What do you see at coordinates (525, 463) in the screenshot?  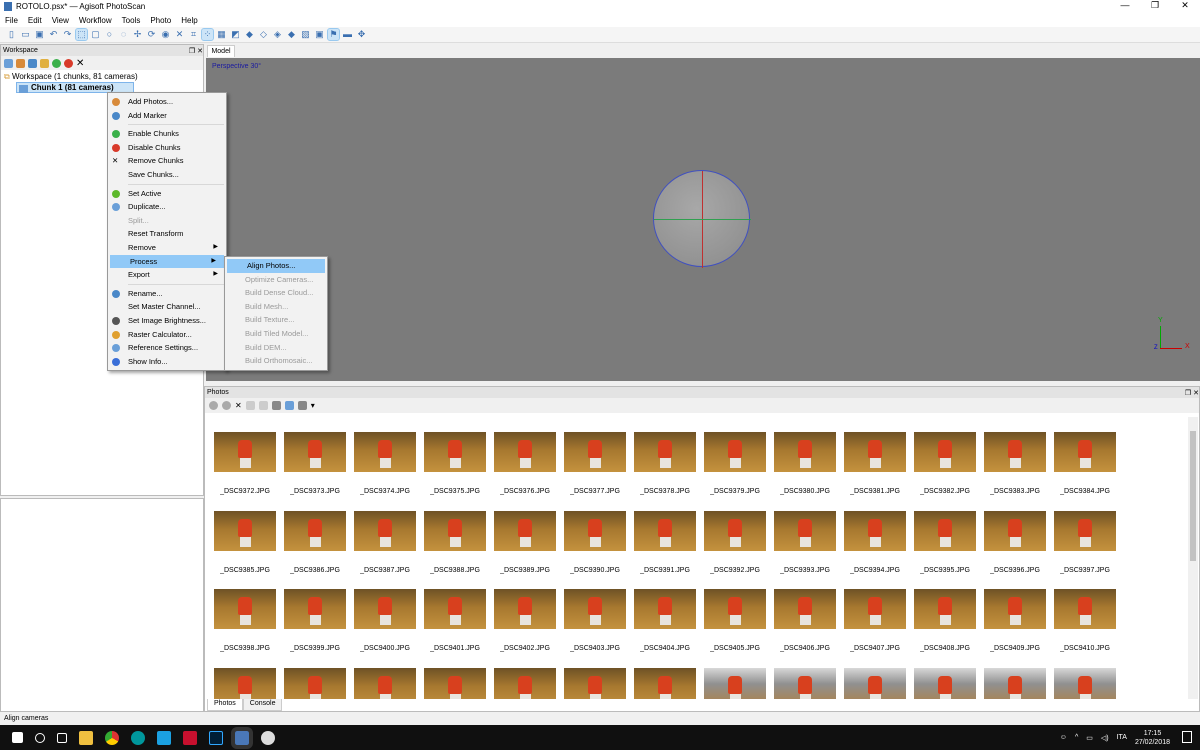 I see `photo-thumbnail: _DSC9376.JPG` at bounding box center [525, 463].